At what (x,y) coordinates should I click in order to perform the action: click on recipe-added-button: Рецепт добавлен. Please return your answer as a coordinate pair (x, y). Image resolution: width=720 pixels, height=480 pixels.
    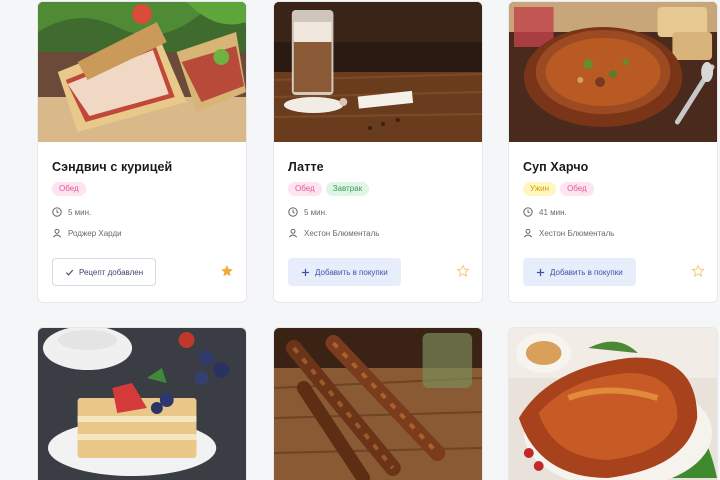
    Looking at the image, I should click on (104, 272).